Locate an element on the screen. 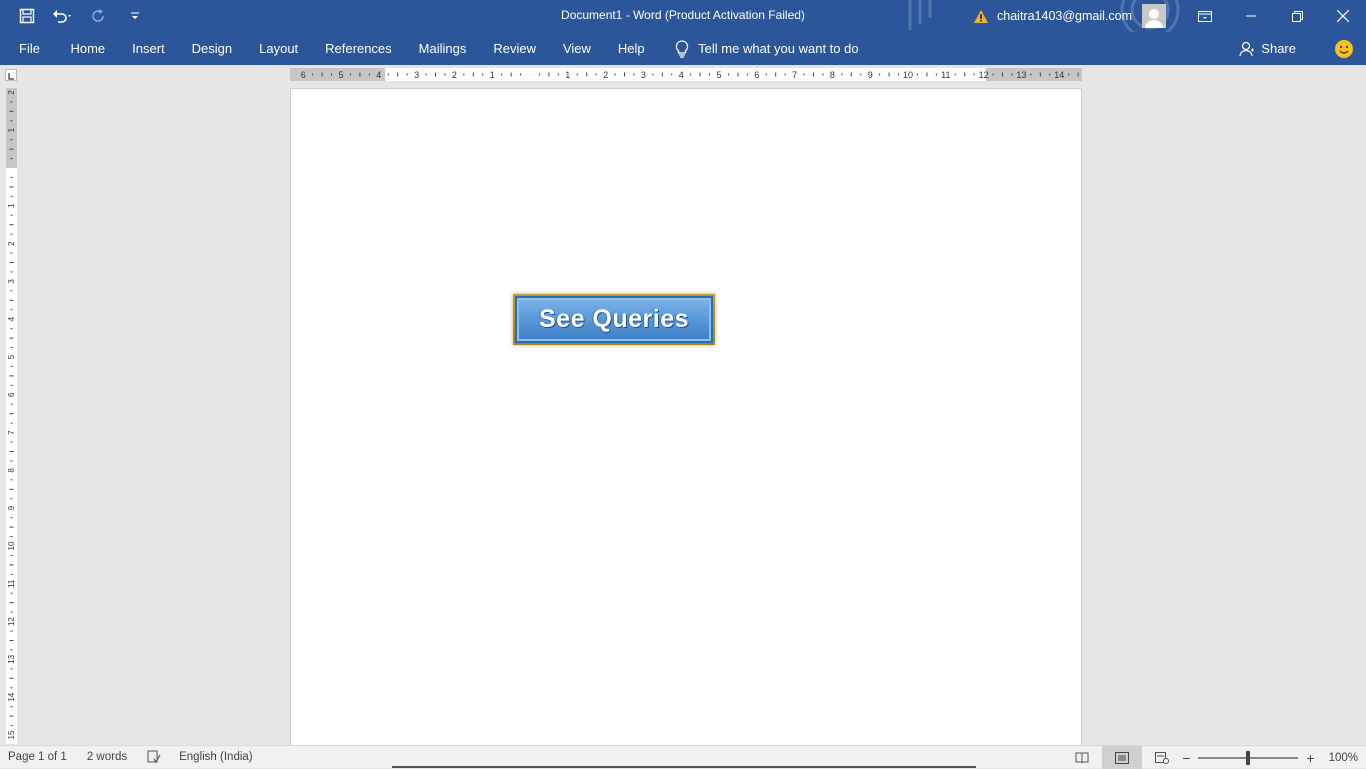 The height and width of the screenshot is (769, 1366). horizontal-ruler: 6 5 4 3 2 1 1 2 3 4 5 6 7 8 9 10 11 12 13 14 is located at coordinates (686, 74).